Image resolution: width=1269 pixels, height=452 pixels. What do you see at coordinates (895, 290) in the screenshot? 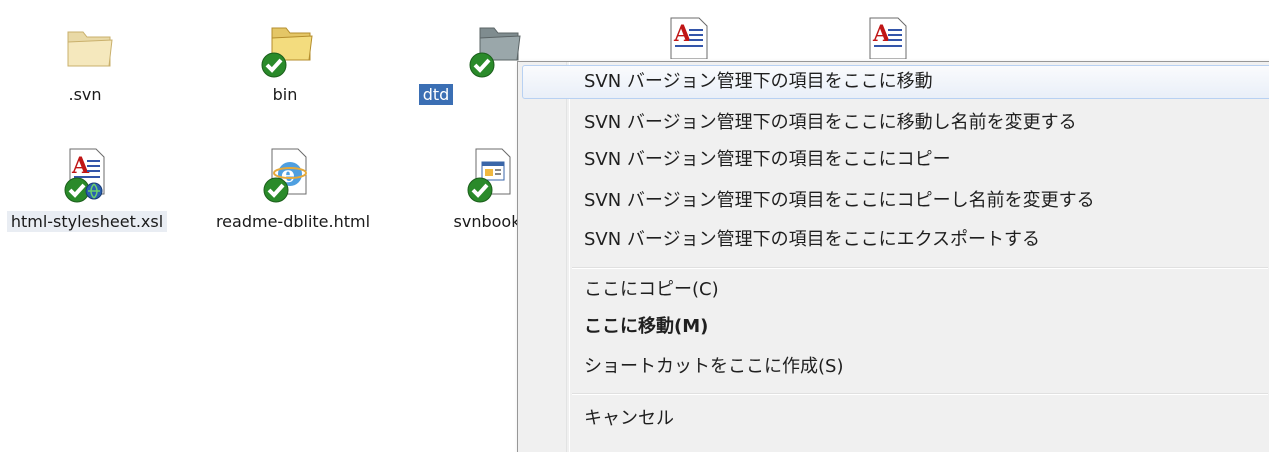
I see `menu-item-copy-here: ここにコピー(C)` at bounding box center [895, 290].